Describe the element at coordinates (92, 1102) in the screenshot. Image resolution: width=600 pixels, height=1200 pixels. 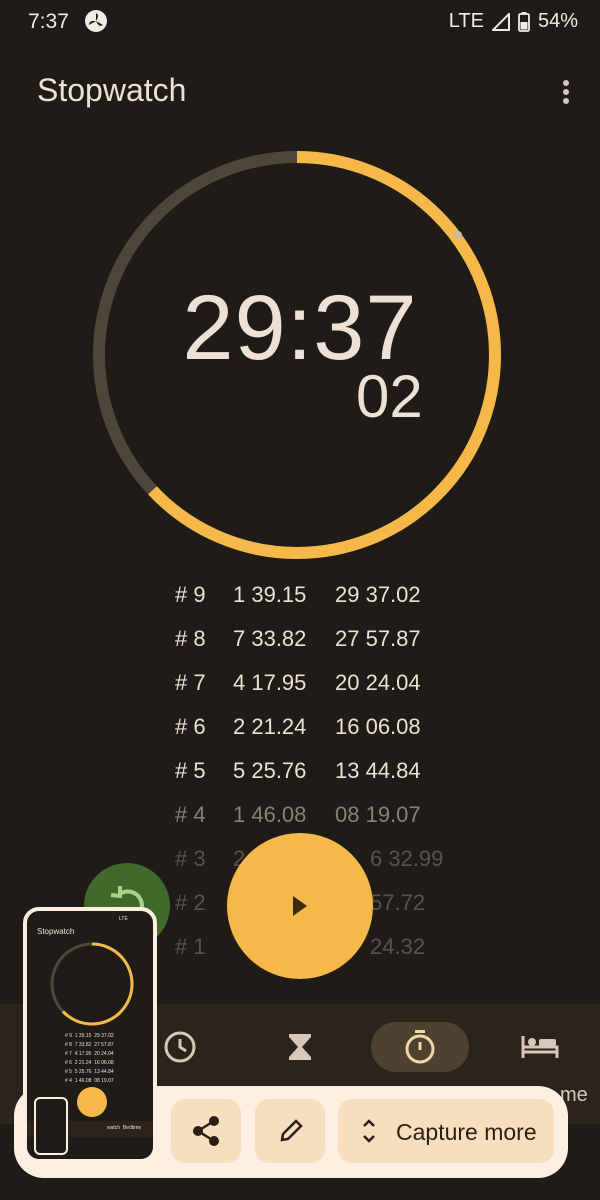
I see `thumbnail-play-button` at that location.